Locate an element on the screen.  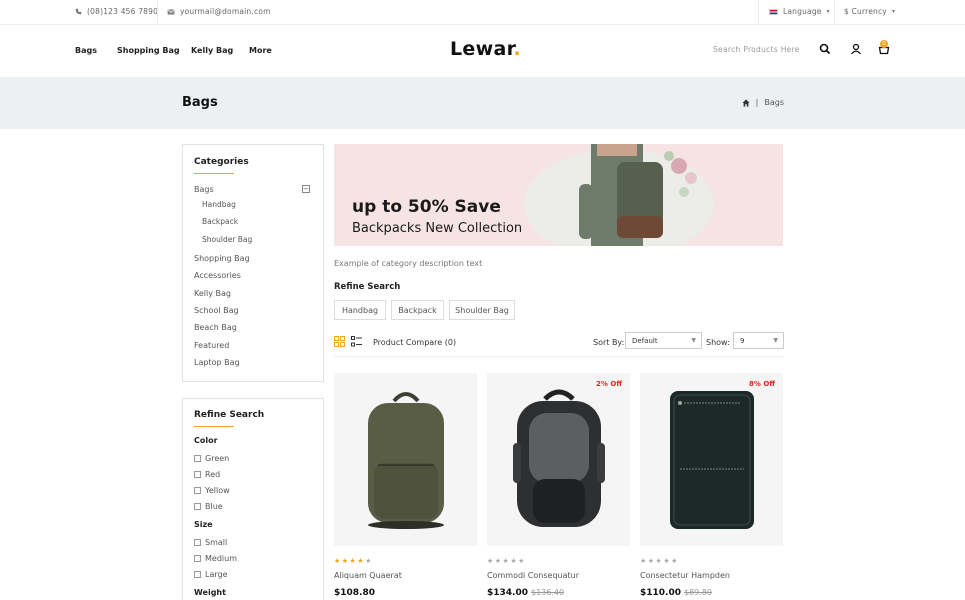
old-price: $136.40 is located at coordinates (548, 592).